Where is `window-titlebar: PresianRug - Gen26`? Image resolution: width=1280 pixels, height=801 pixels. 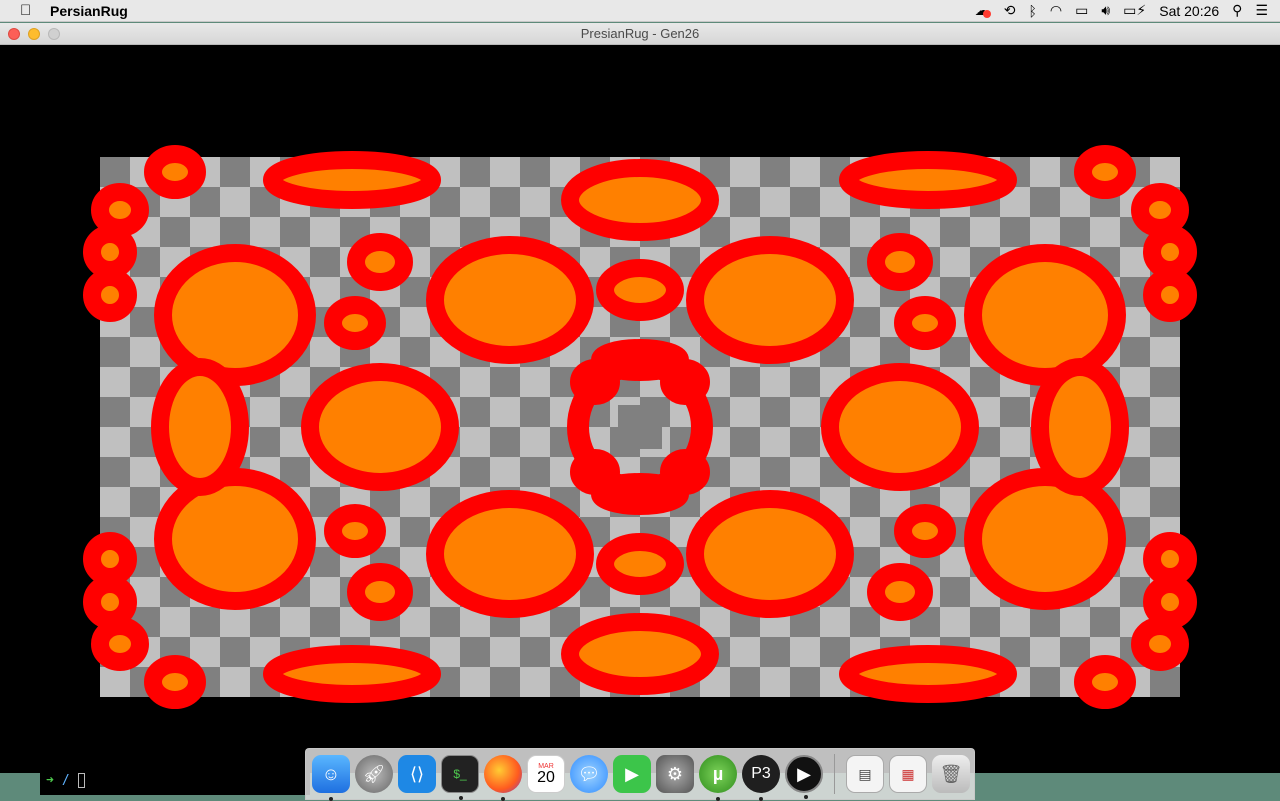
window-titlebar: PresianRug - Gen26 is located at coordinates (640, 34).